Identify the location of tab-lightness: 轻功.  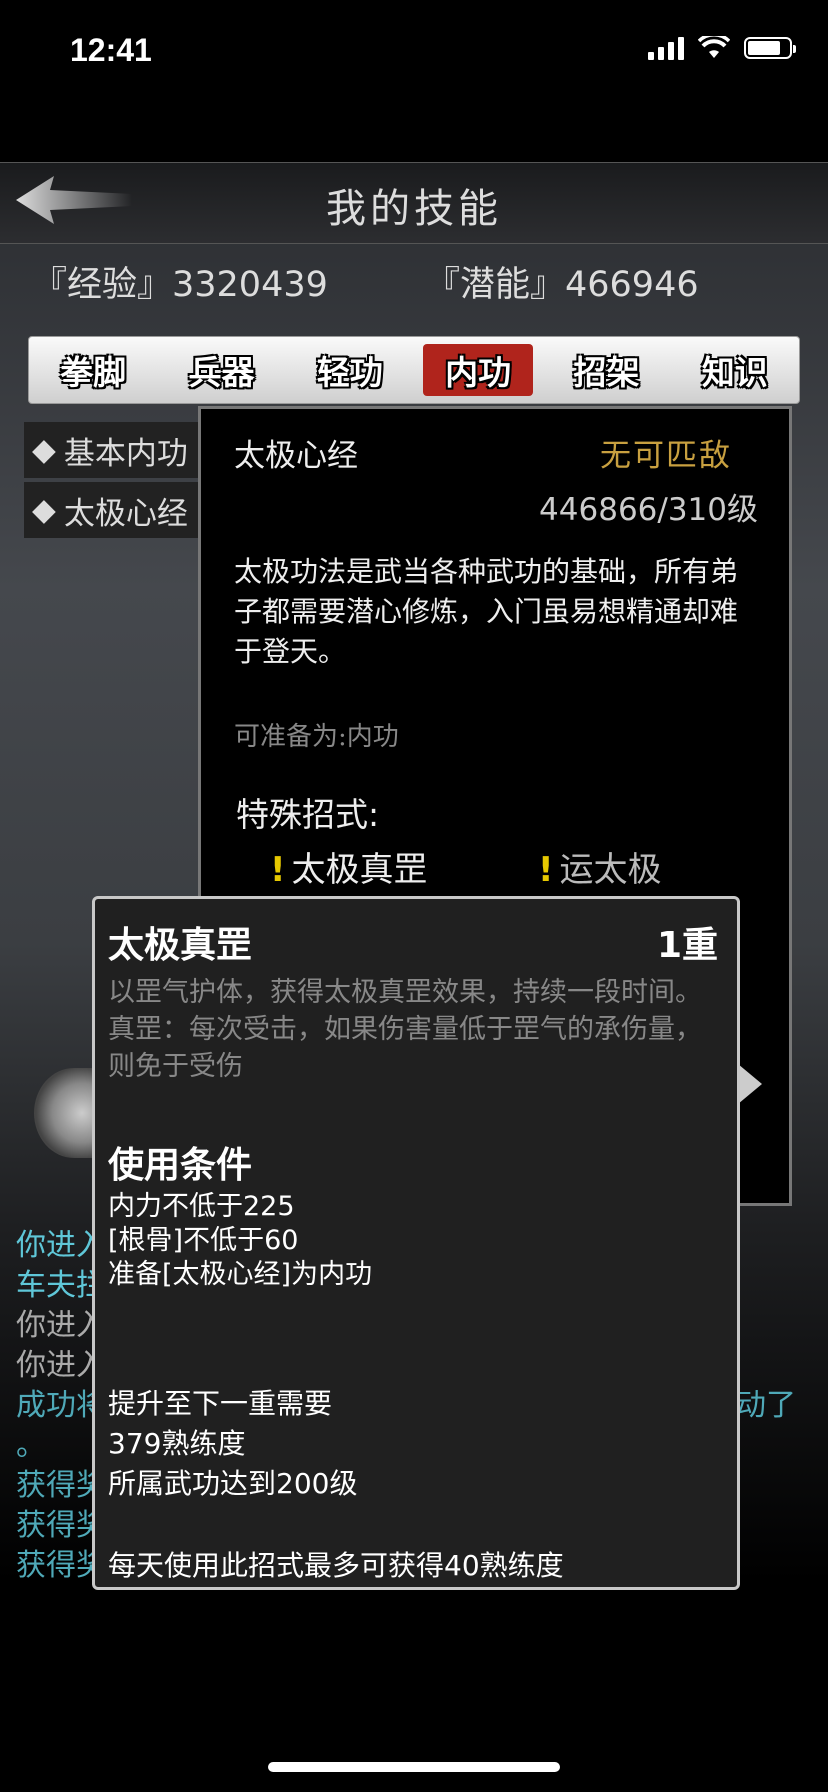
(350, 370).